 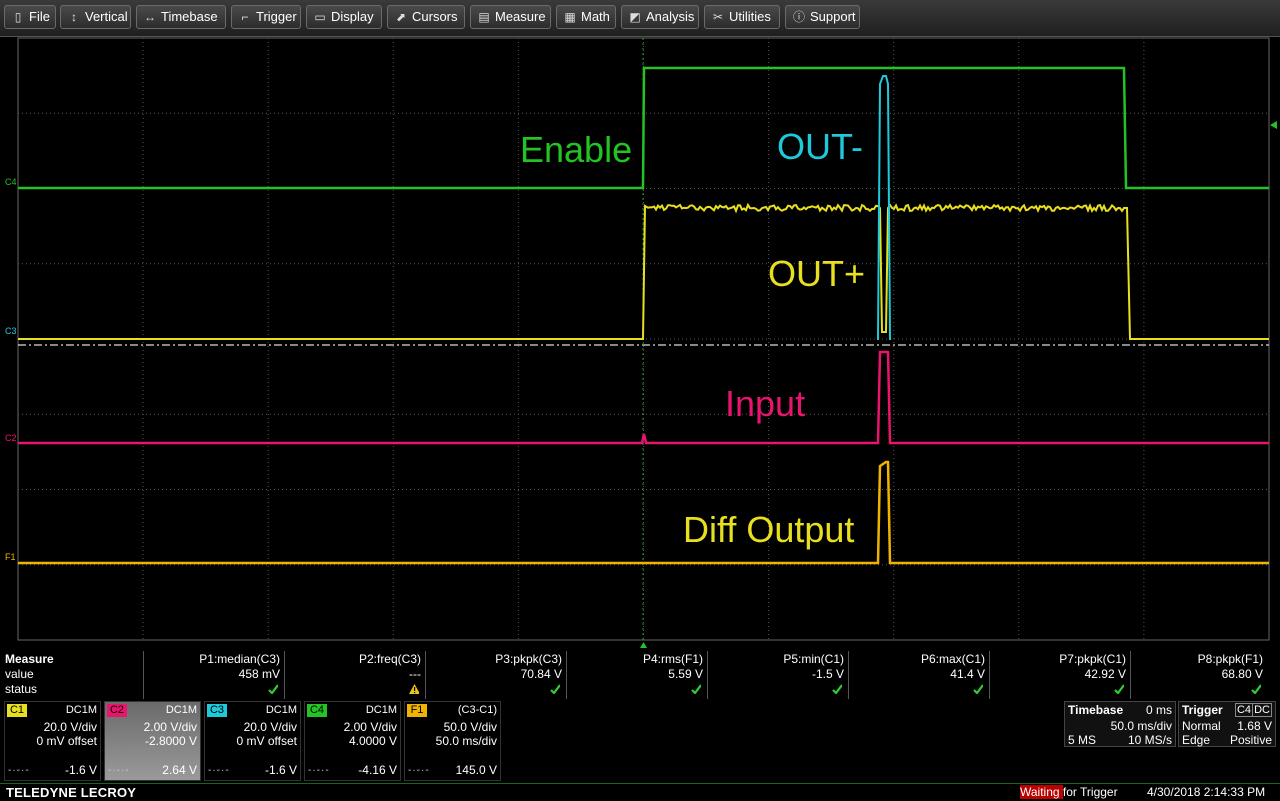 I want to click on timebase-samples: 5 MS, so click(x=1082, y=740).